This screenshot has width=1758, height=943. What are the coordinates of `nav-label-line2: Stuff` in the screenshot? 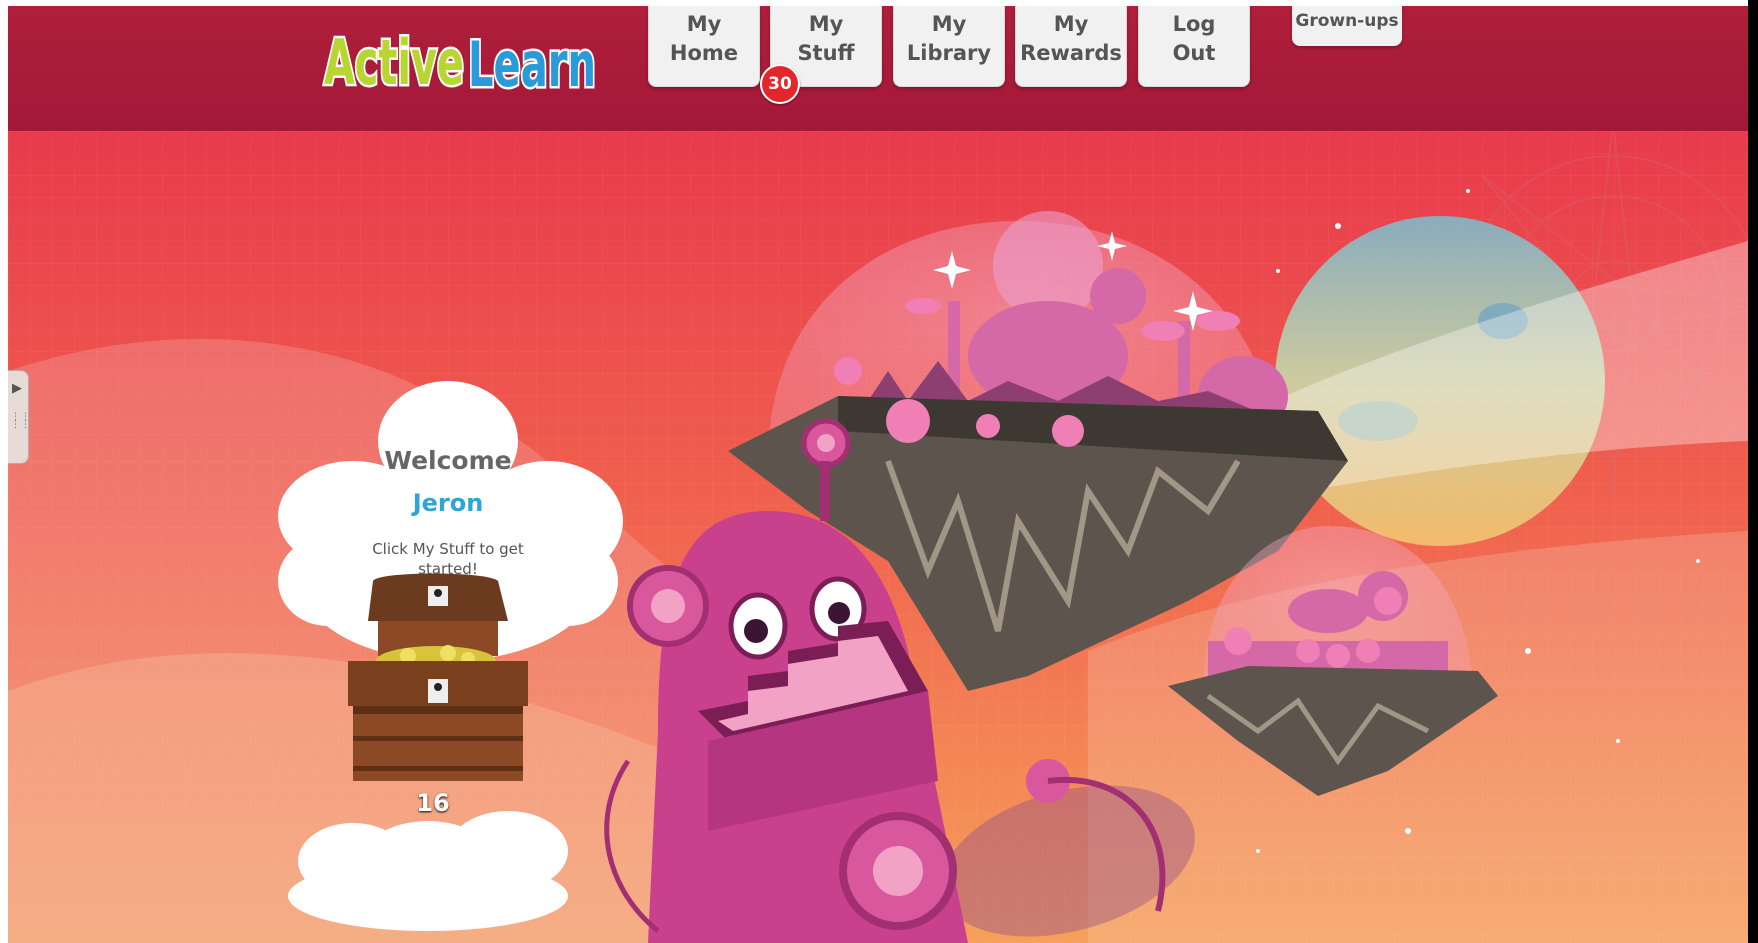 It's located at (826, 53).